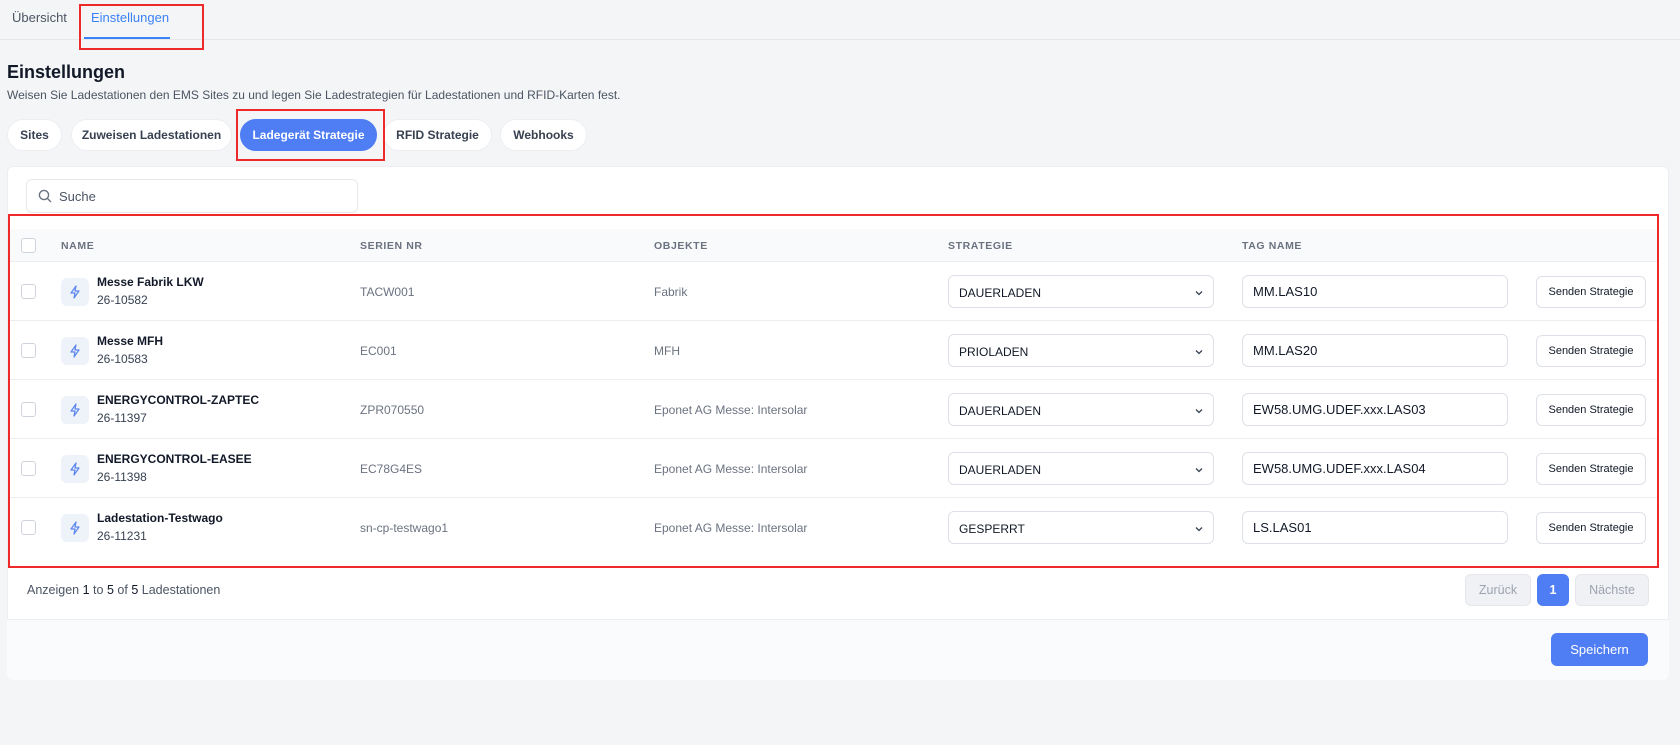 The image size is (1680, 745). I want to click on station-code: 26-11397, so click(122, 418).